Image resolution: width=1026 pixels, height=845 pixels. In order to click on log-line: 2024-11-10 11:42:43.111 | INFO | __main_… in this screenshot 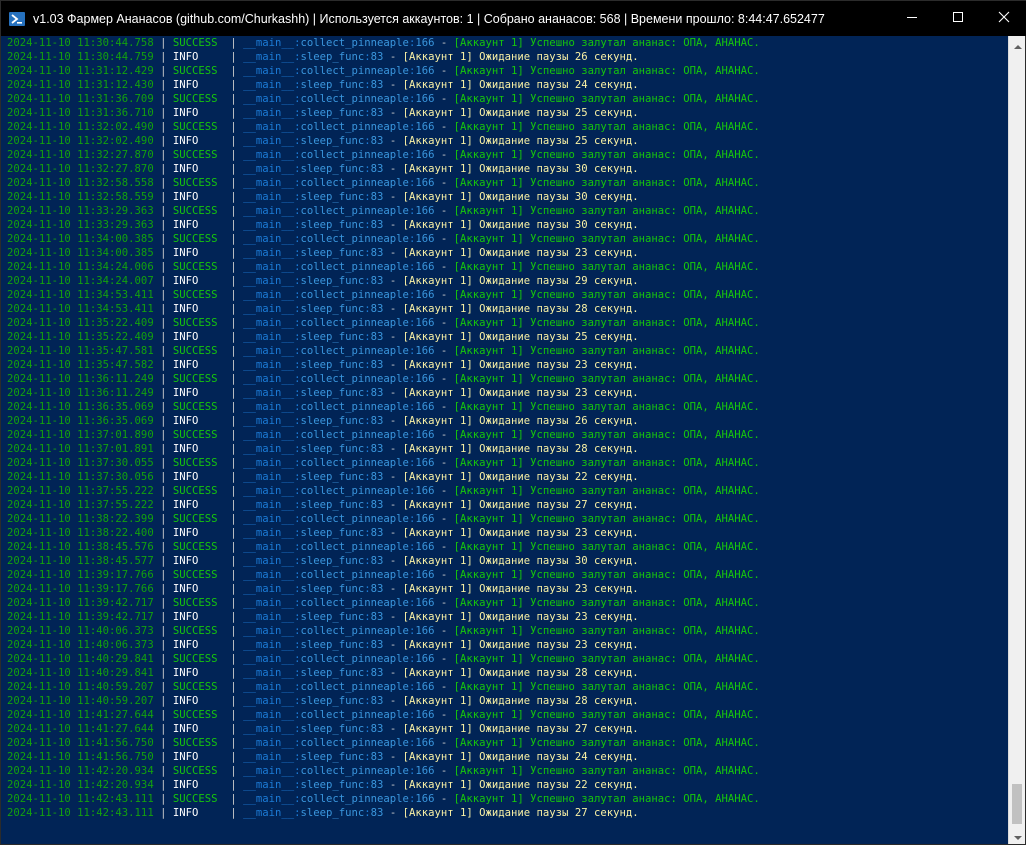, I will do `click(508, 813)`.